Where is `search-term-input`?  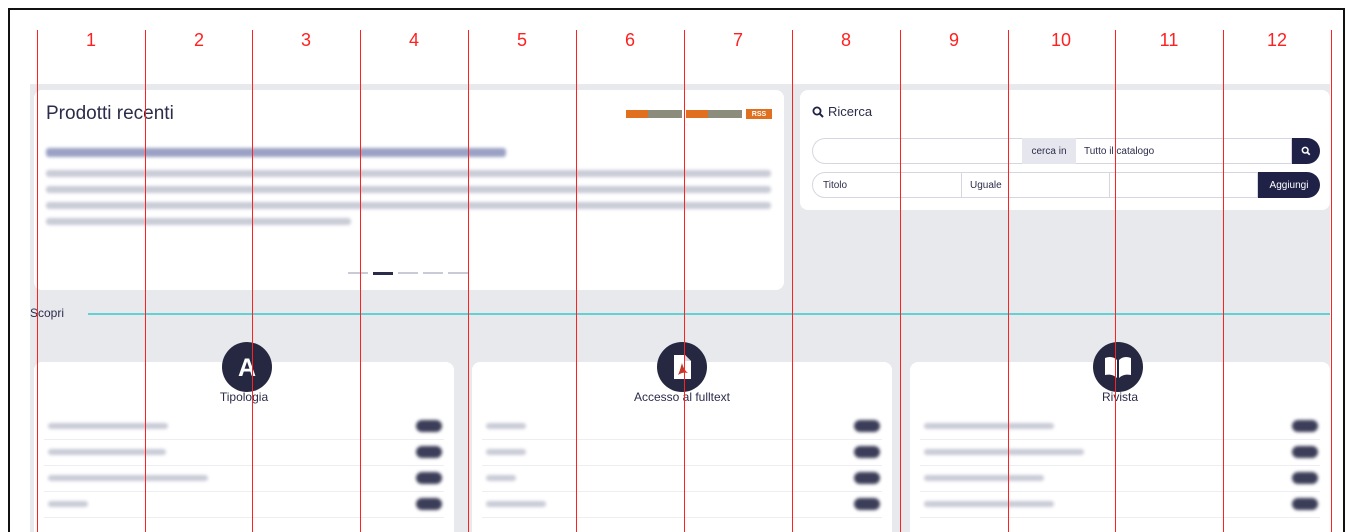 search-term-input is located at coordinates (1184, 185).